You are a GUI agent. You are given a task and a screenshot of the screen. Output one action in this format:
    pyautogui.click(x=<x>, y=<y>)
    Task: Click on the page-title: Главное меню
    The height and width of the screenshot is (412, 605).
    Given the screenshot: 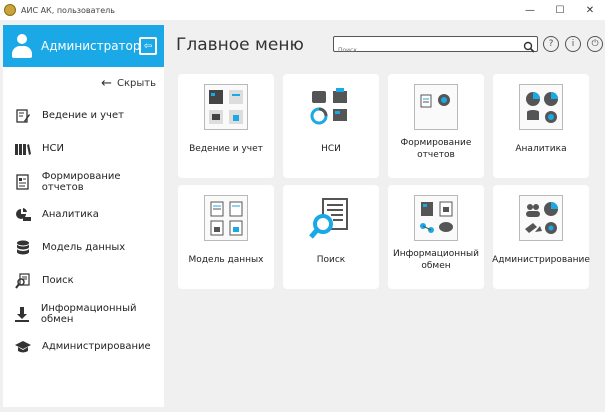 What is the action you would take?
    pyautogui.click(x=240, y=45)
    